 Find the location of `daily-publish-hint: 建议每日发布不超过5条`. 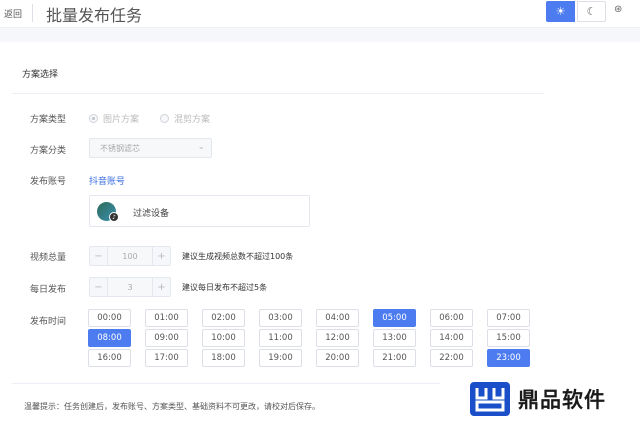

daily-publish-hint: 建议每日发布不超过5条 is located at coordinates (225, 287).